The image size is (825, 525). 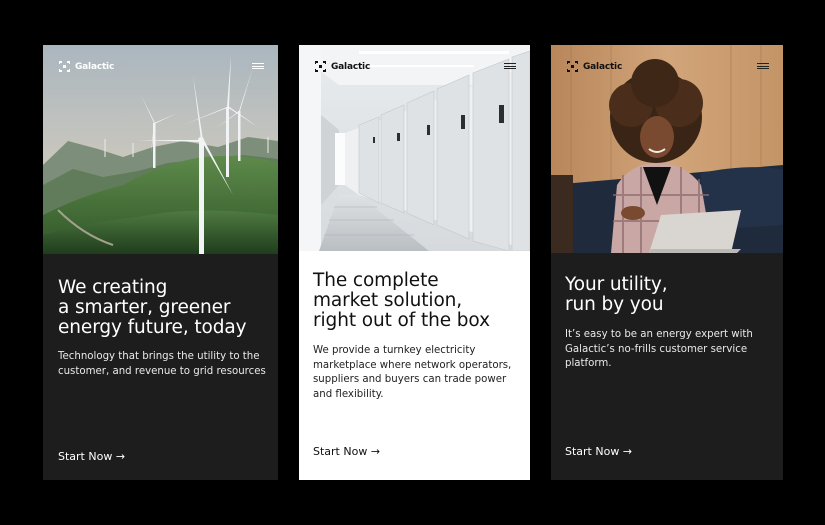 I want to click on description-line: suppliers and buyers can trade power, so click(x=410, y=379).